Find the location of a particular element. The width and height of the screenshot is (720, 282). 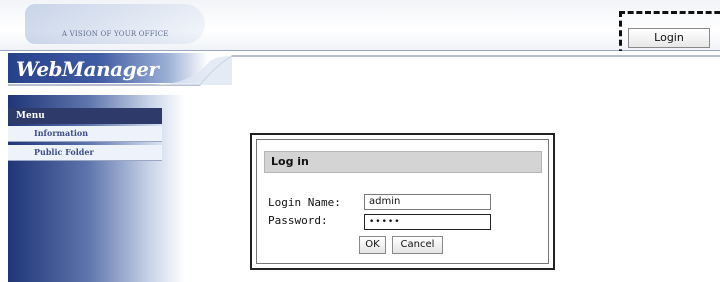

password-label: Password: is located at coordinates (298, 220).